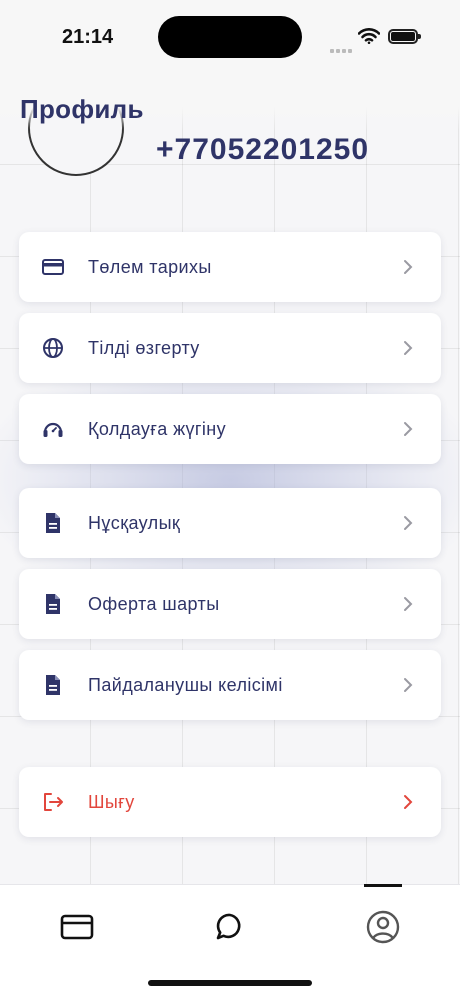 The image size is (460, 996). I want to click on logout-label: Шығу, so click(111, 801).